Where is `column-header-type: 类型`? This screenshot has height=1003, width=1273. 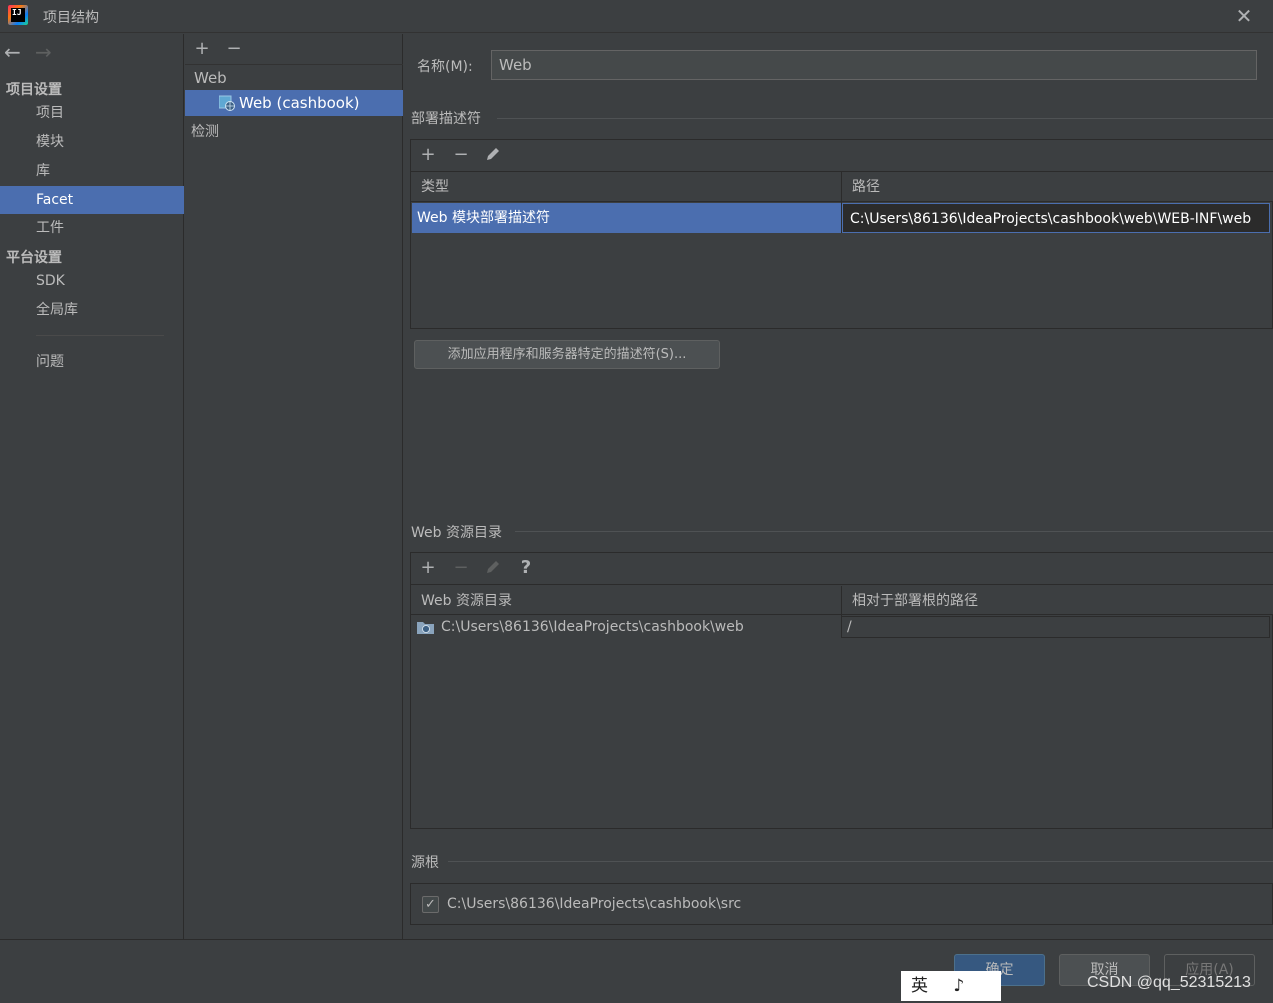 column-header-type: 类型 is located at coordinates (626, 187).